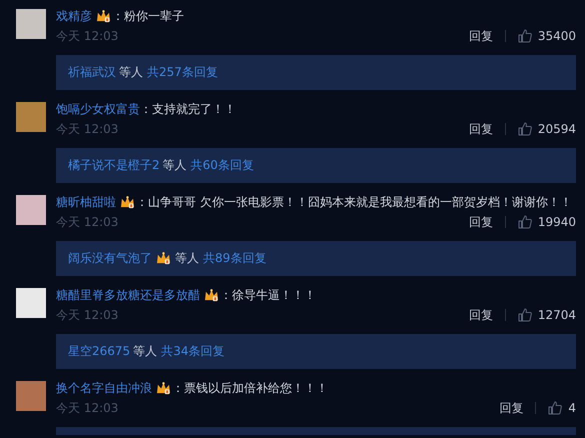  I want to click on reply-username-link: 祈福武汉, so click(92, 72).